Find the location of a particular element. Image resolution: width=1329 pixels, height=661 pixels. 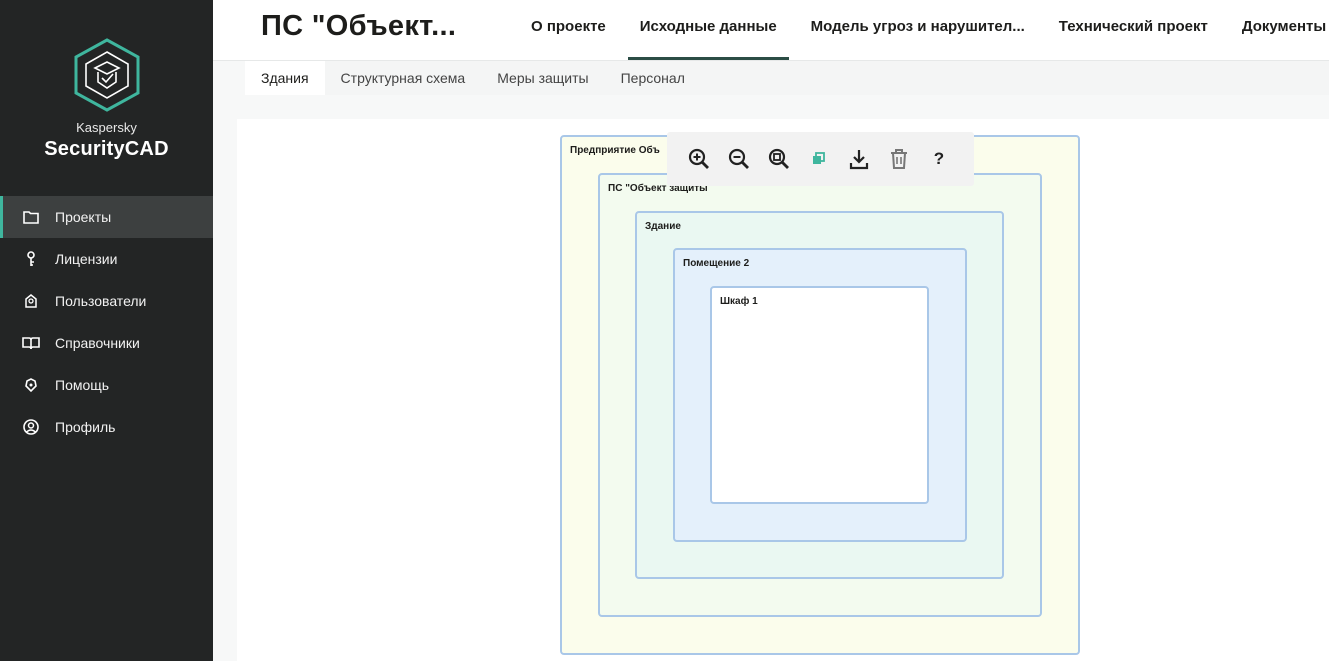

node-label: Помещение 2 is located at coordinates (716, 263).